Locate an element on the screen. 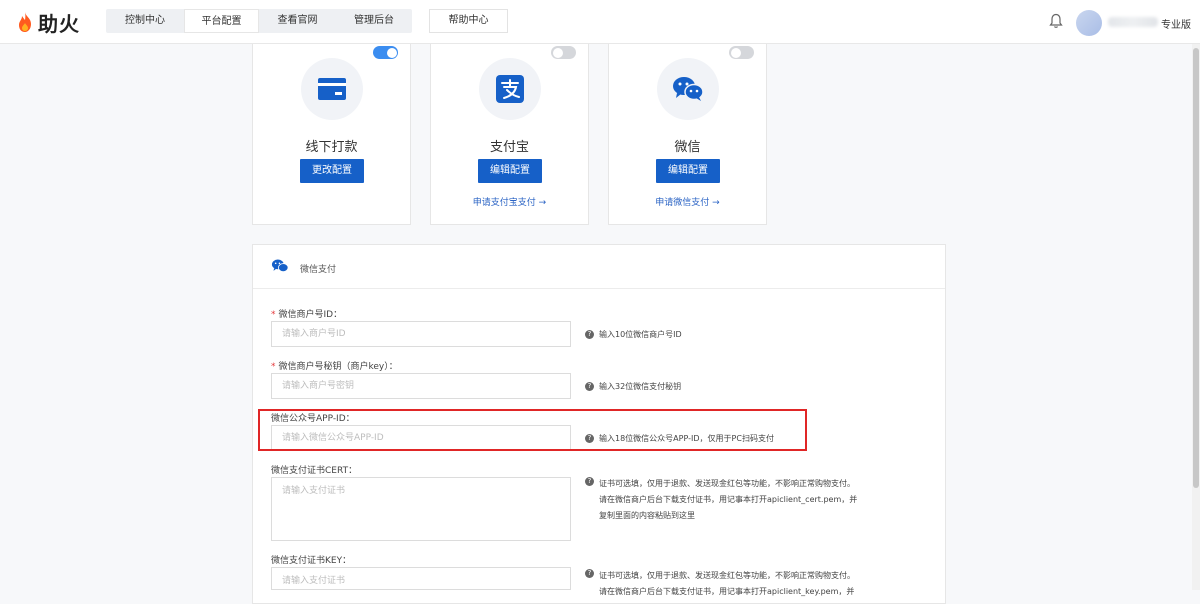 The image size is (1200, 604). cert-label: 微信支付证书CERT： is located at coordinates (314, 471).